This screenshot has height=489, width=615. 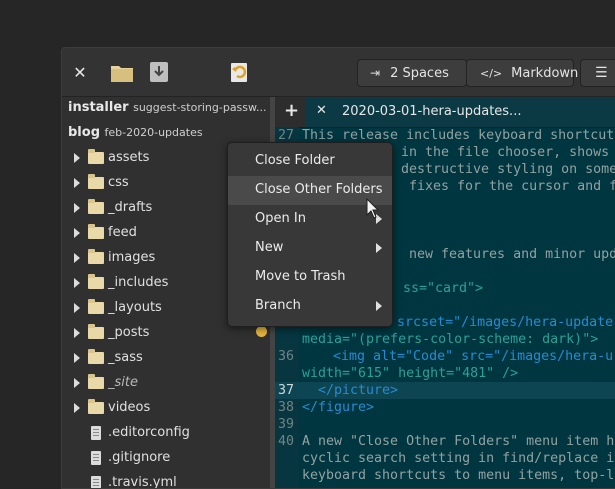 I want to click on tree-item-label: _drafts, so click(x=130, y=207).